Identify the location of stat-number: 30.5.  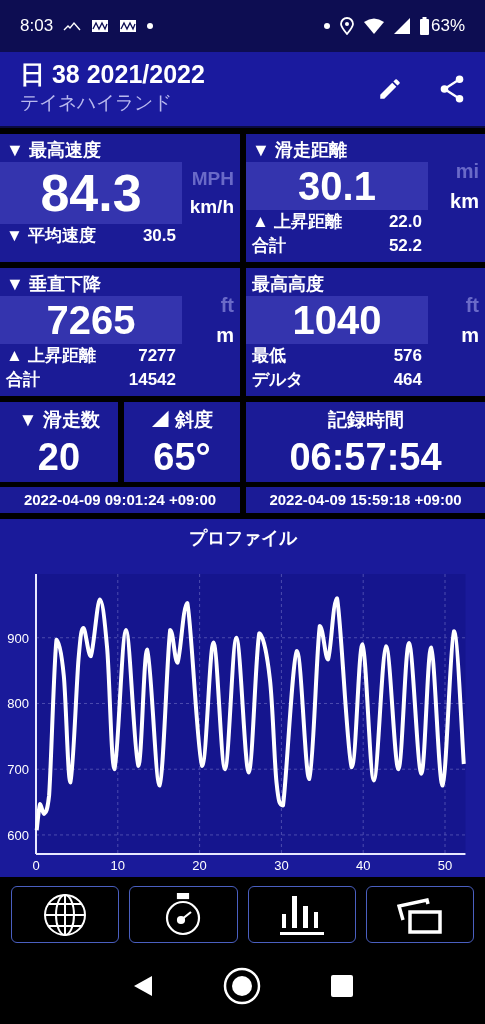
(159, 236).